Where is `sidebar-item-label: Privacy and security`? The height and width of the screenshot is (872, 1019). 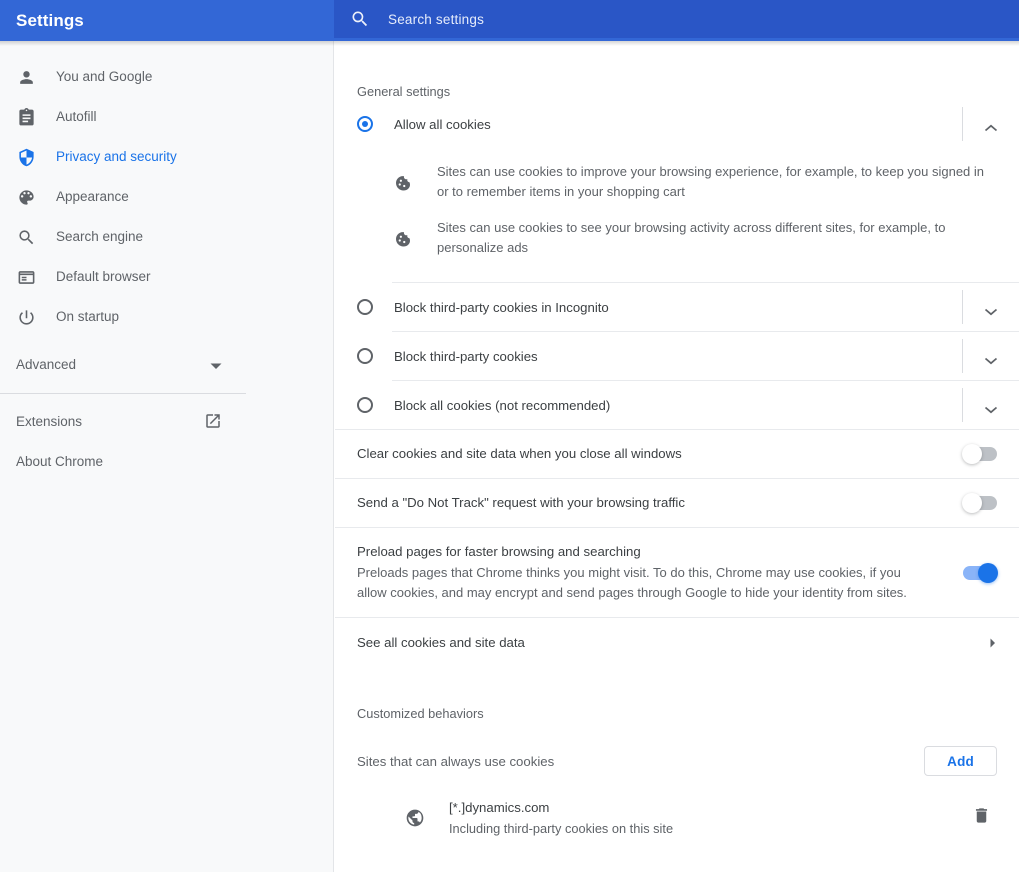
sidebar-item-label: Privacy and security is located at coordinates (116, 157).